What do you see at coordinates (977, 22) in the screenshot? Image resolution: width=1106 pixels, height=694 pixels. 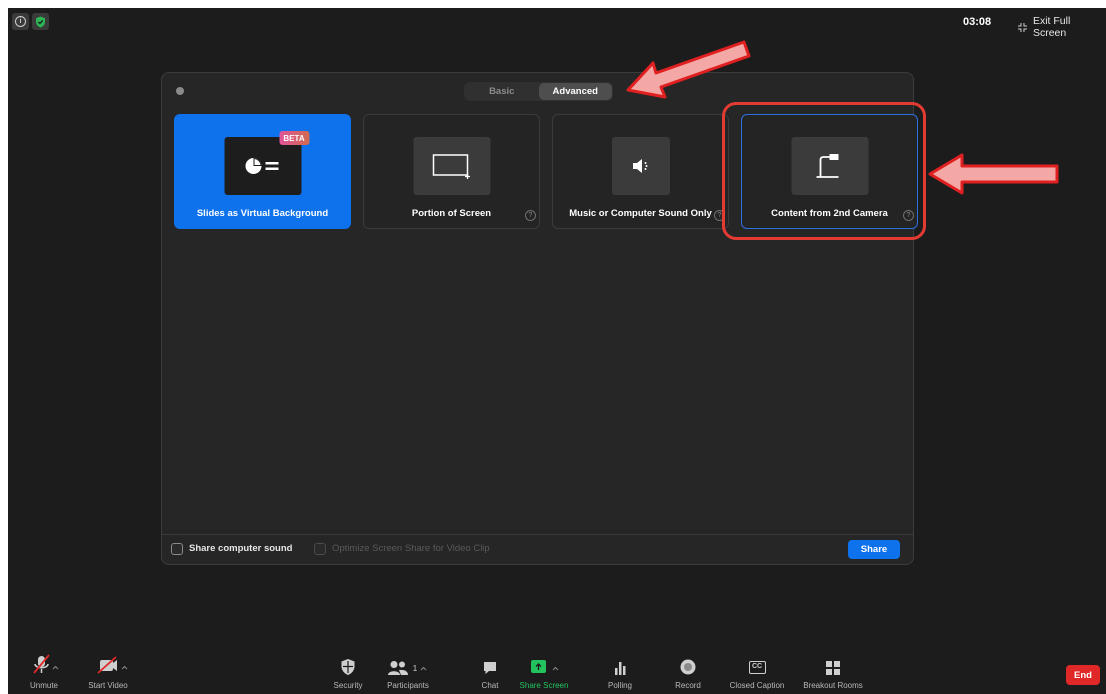 I see `meeting-clock: 03:08` at bounding box center [977, 22].